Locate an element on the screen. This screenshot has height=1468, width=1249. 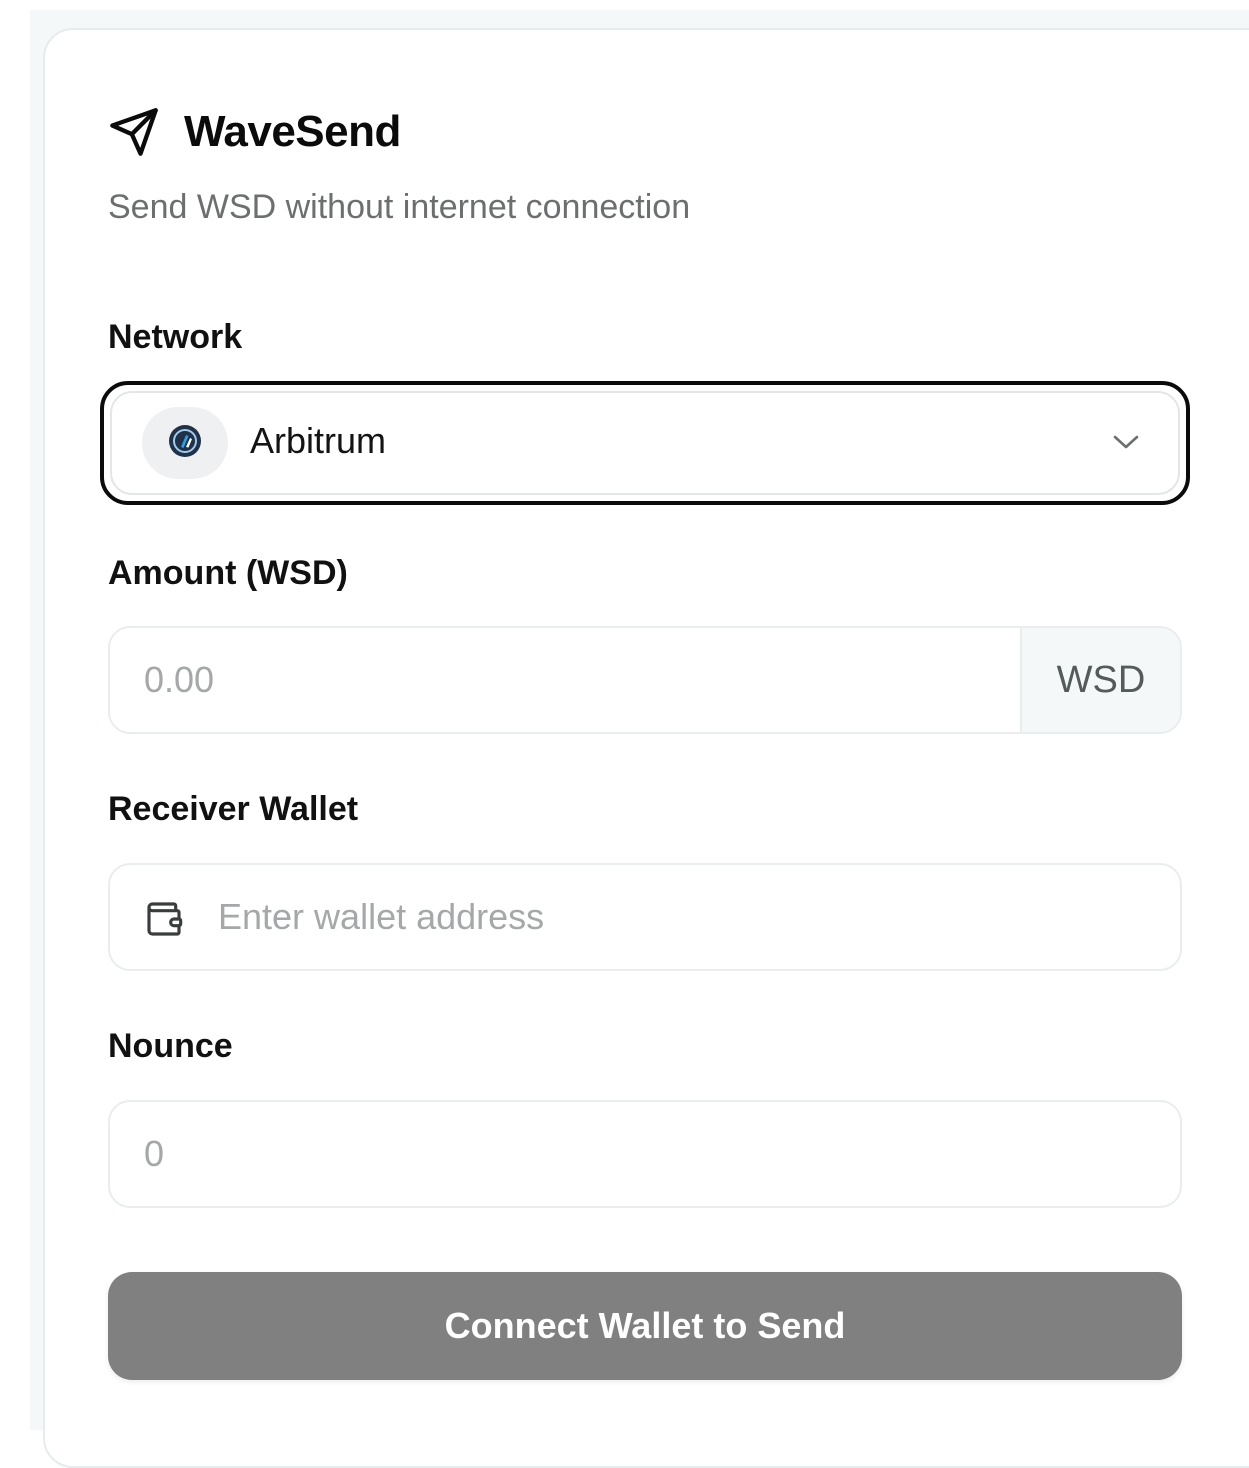
app-header: WaveSend is located at coordinates (254, 132).